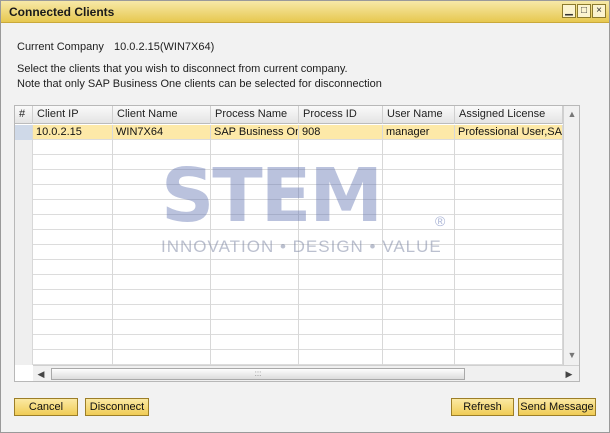 This screenshot has width=610, height=433. Describe the element at coordinates (162, 115) in the screenshot. I see `column-header-client-name: Client Name` at that location.